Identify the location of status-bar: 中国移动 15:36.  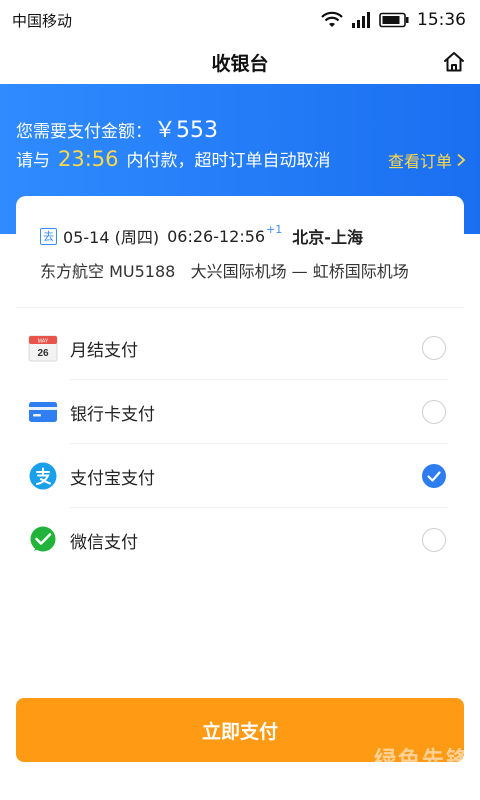
(240, 20).